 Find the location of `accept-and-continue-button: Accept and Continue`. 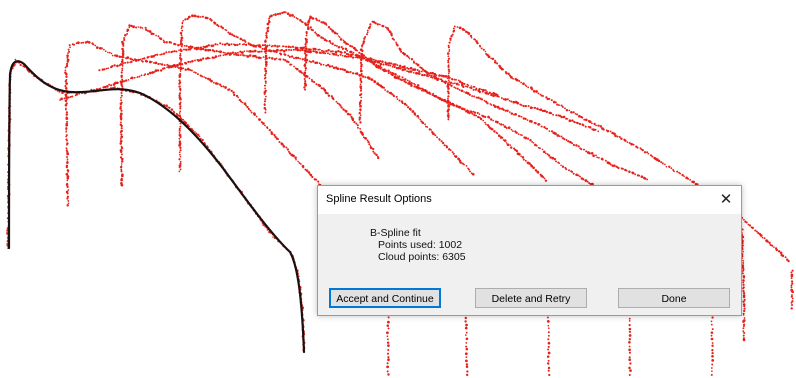

accept-and-continue-button: Accept and Continue is located at coordinates (385, 298).